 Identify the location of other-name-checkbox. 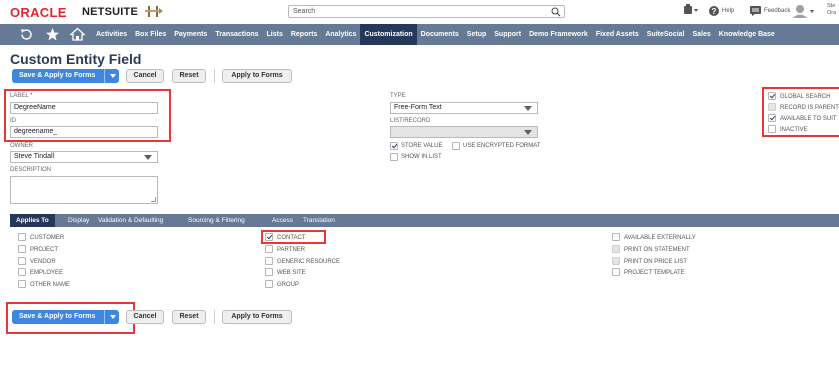
(22, 284).